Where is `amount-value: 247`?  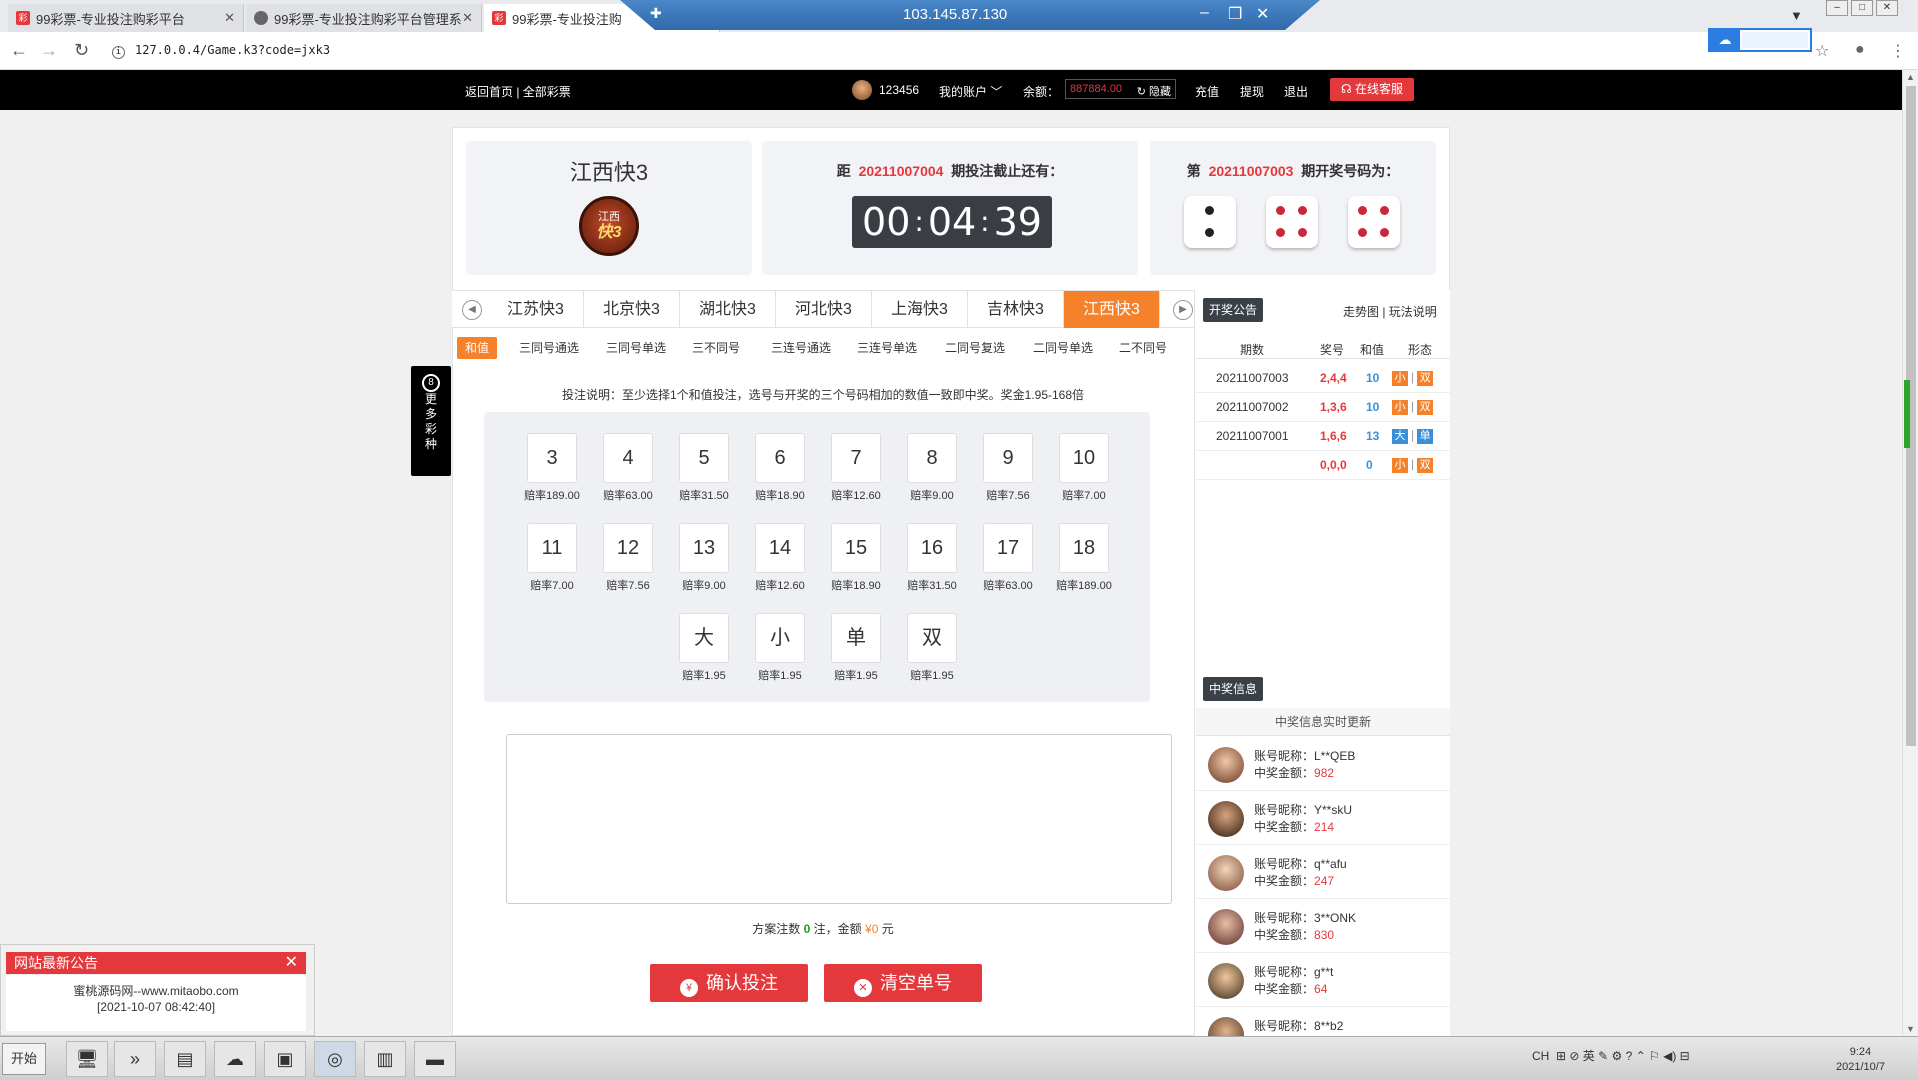 amount-value: 247 is located at coordinates (1324, 881).